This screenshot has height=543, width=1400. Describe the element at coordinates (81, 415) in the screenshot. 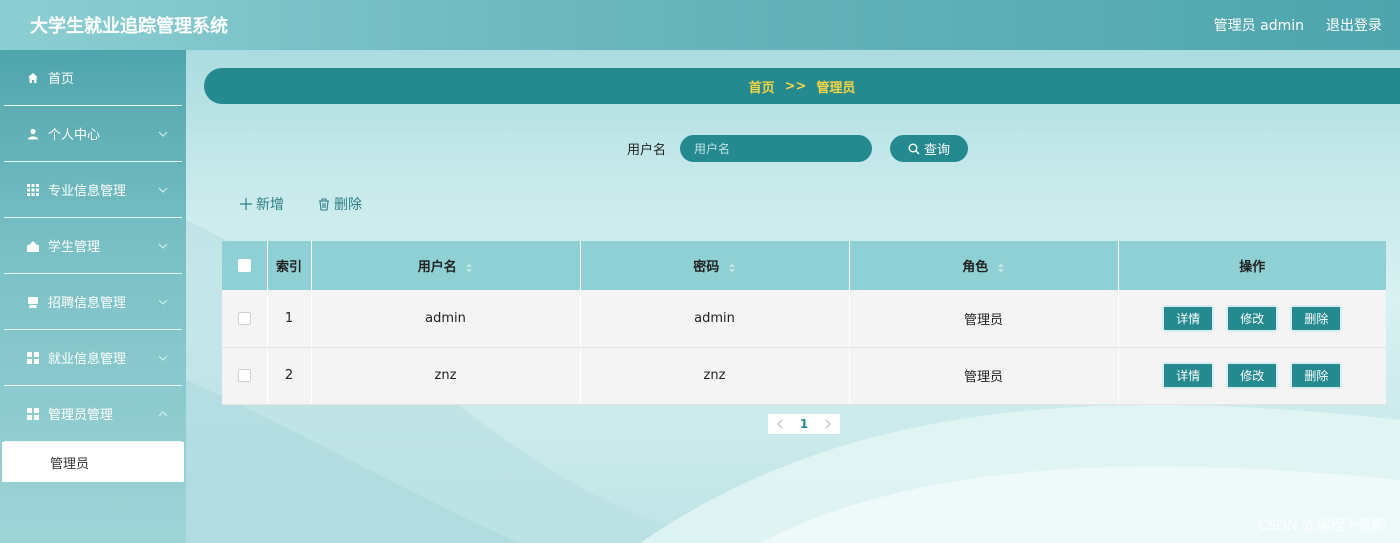

I see `sidebar-item-label: 管理员管理` at that location.